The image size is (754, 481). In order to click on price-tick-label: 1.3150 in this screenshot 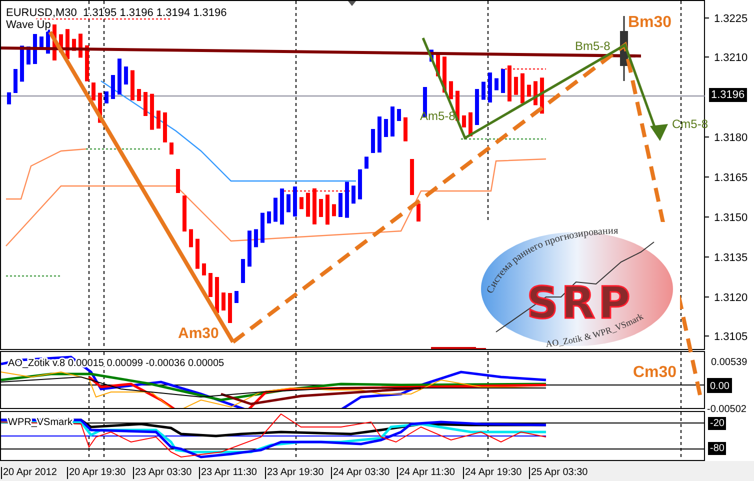, I will do `click(731, 218)`.